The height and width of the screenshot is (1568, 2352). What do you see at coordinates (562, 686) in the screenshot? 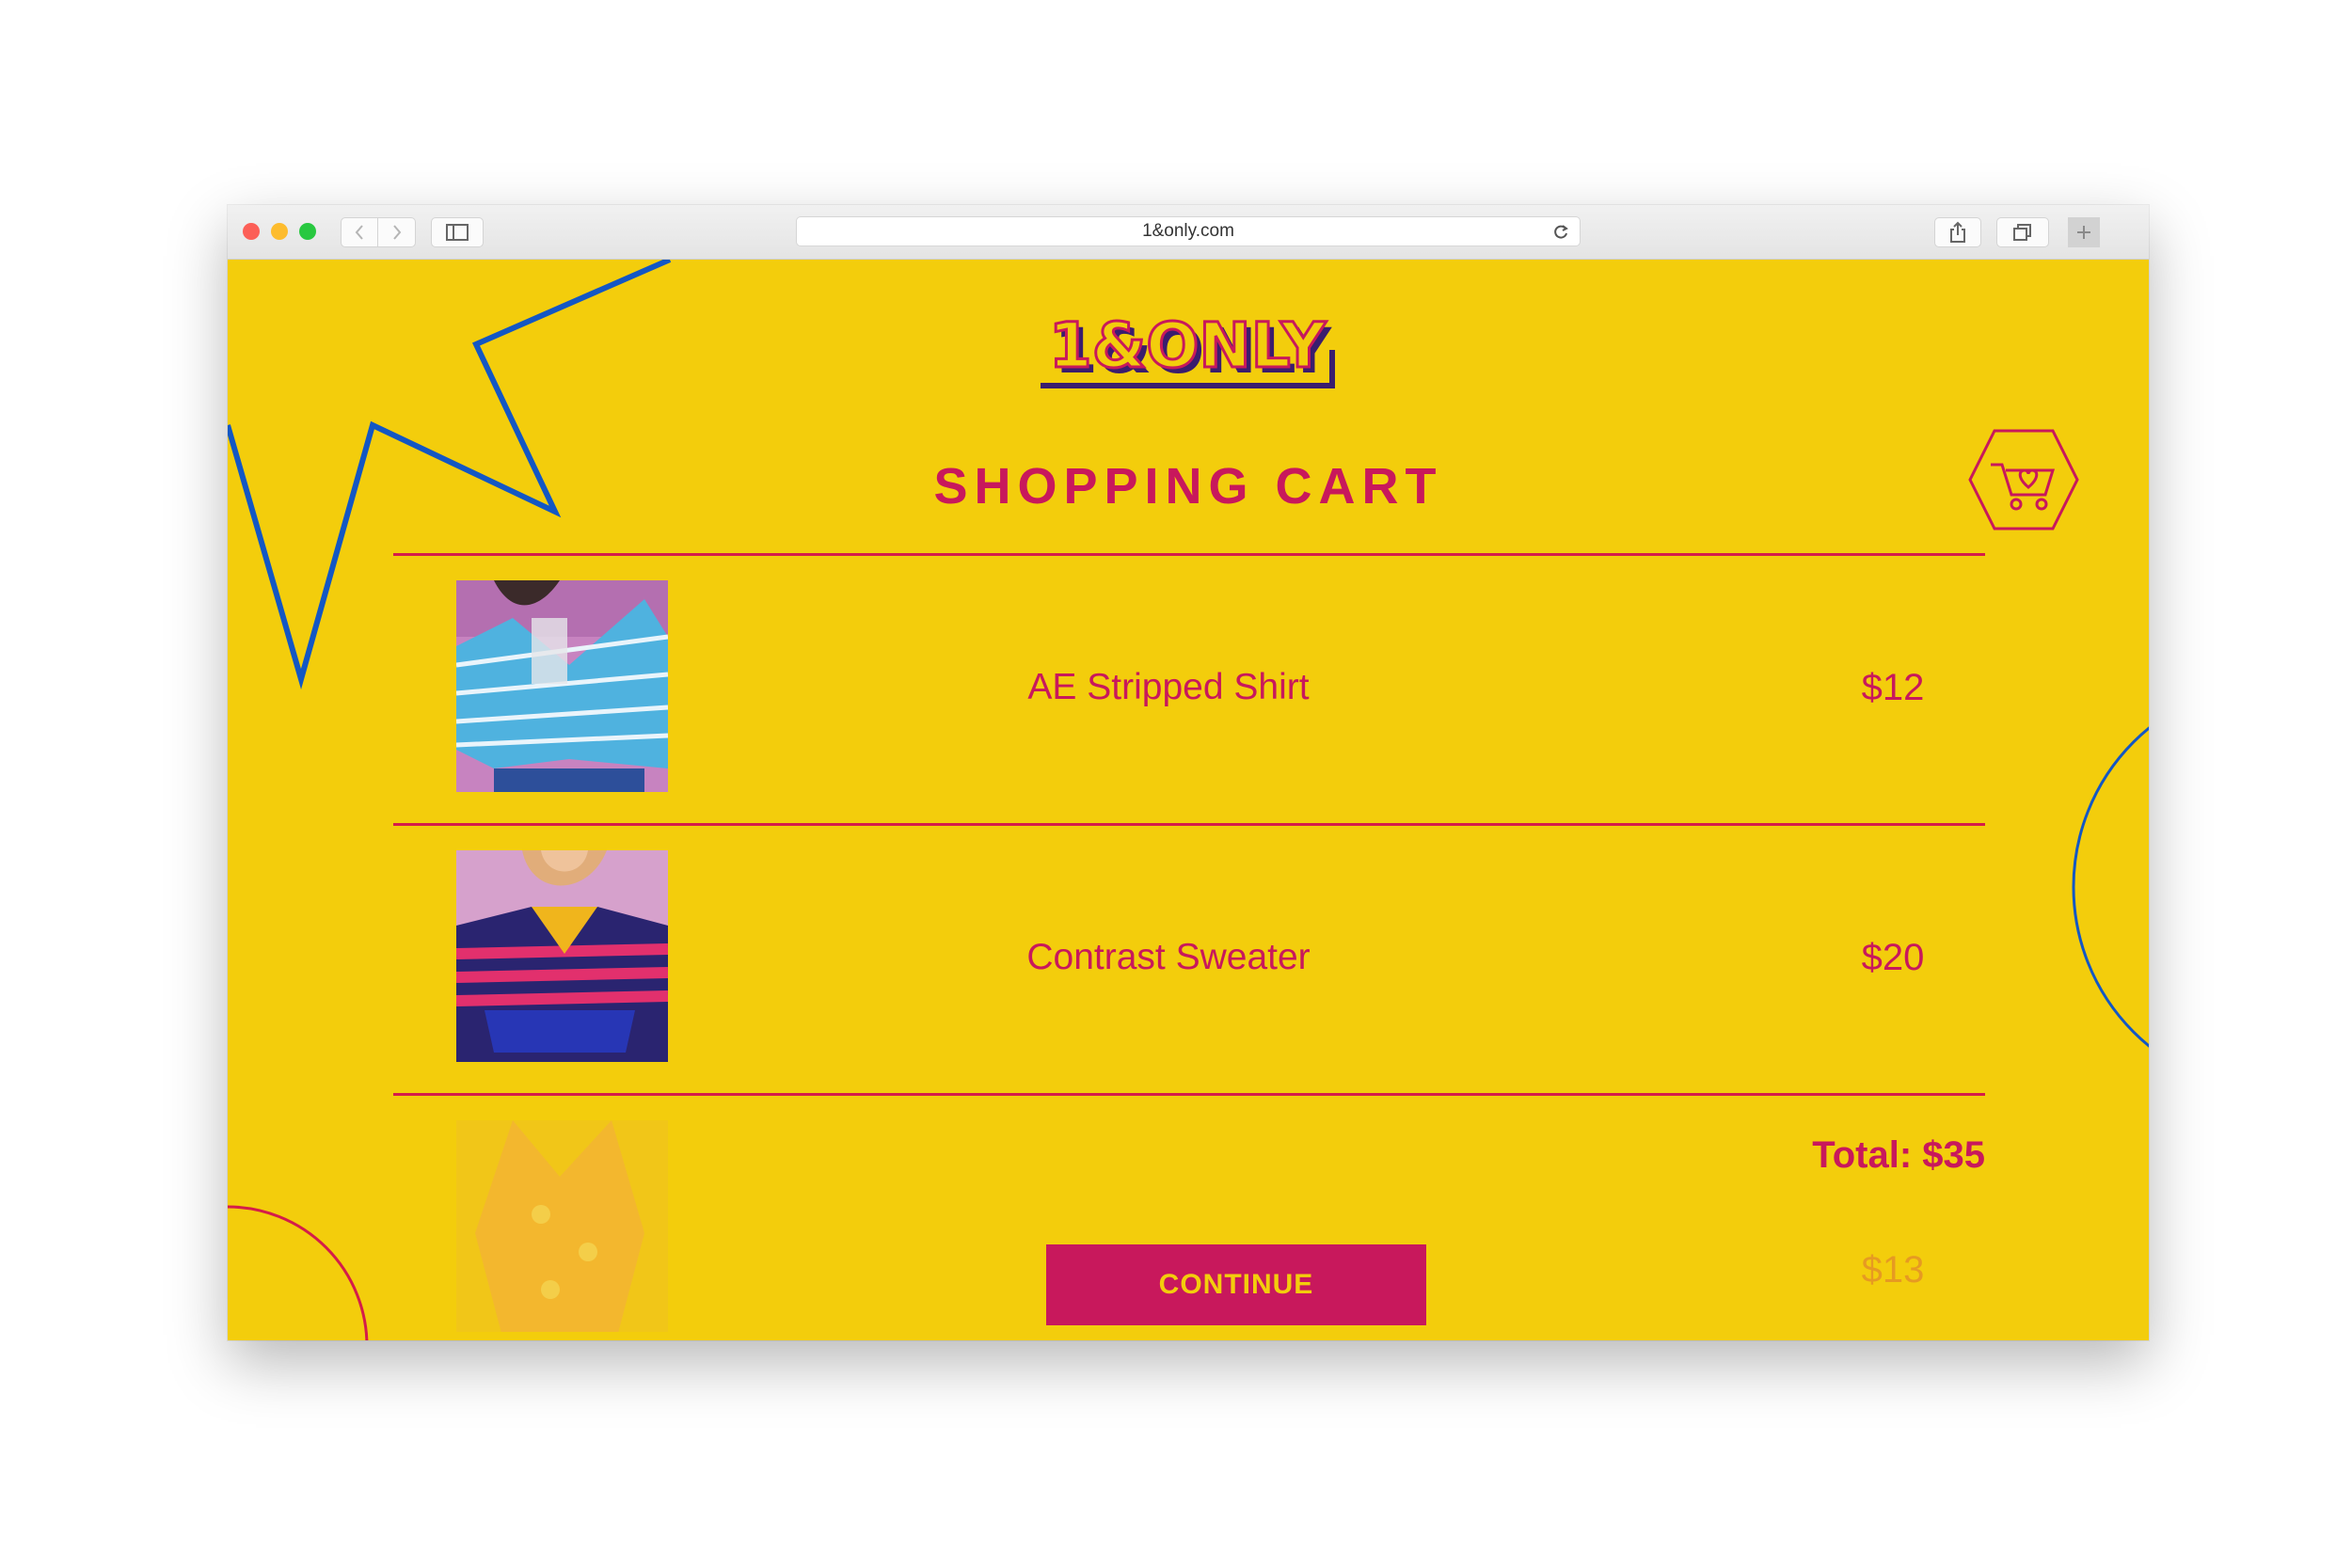
I see `product-image-shirt` at bounding box center [562, 686].